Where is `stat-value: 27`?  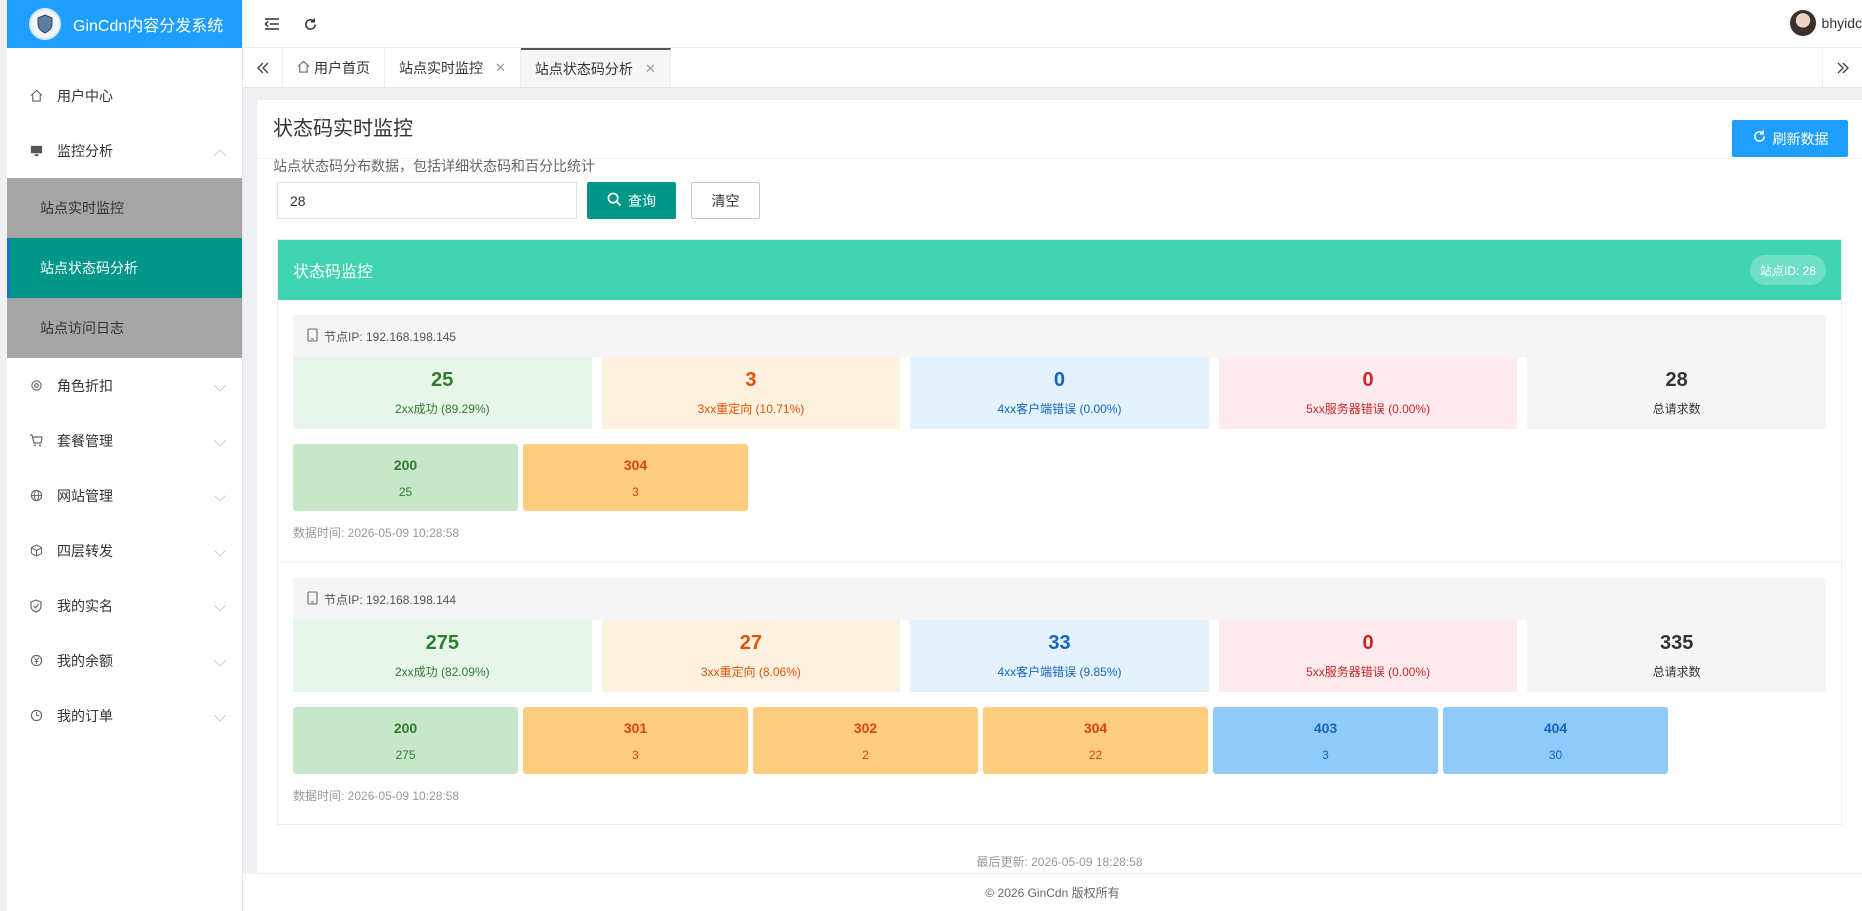 stat-value: 27 is located at coordinates (751, 643).